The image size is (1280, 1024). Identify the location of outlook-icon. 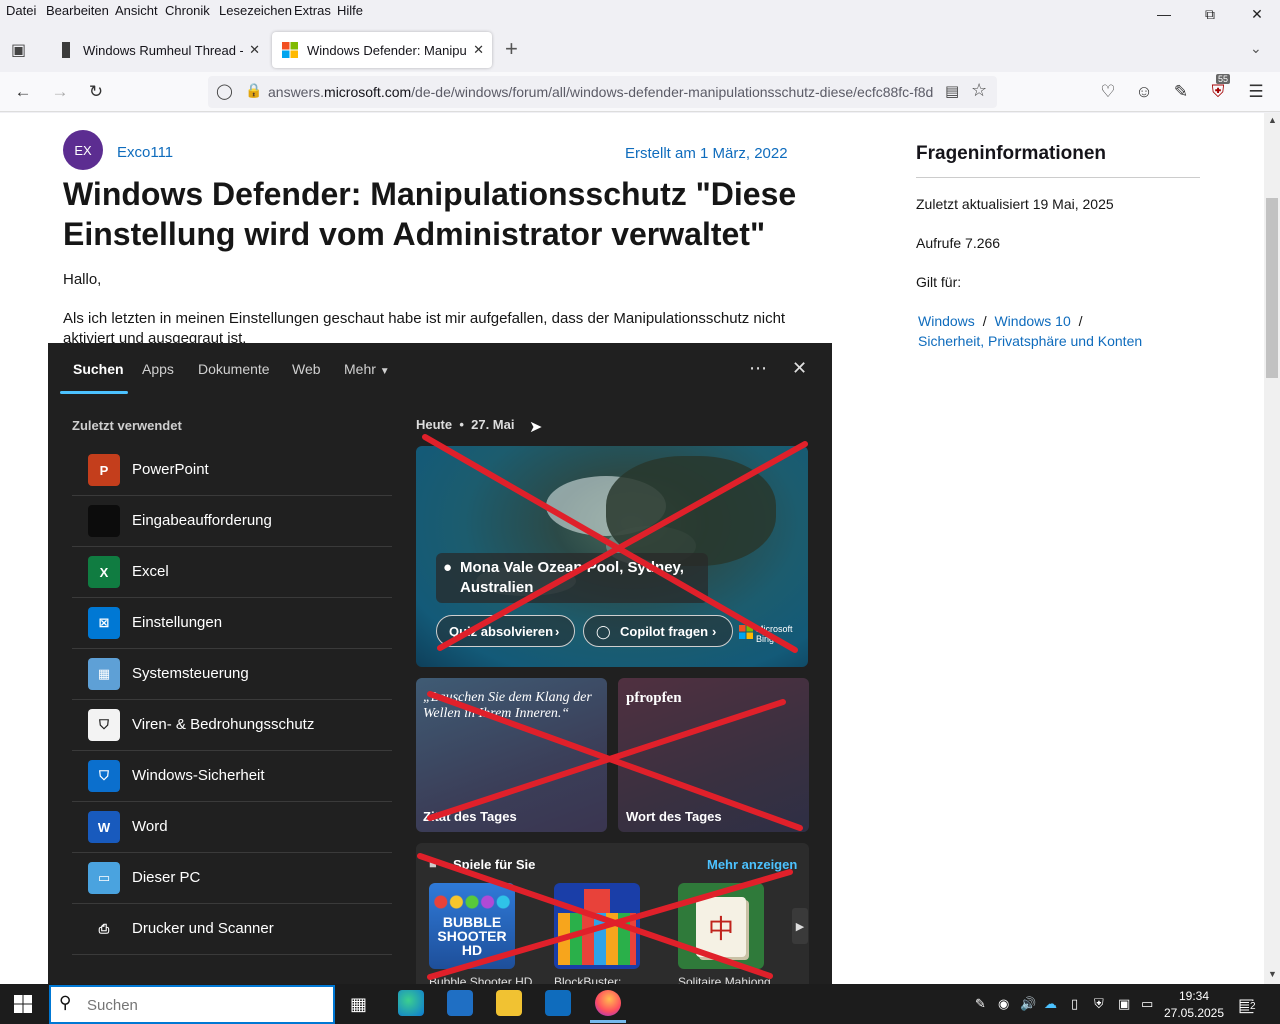
(558, 1003).